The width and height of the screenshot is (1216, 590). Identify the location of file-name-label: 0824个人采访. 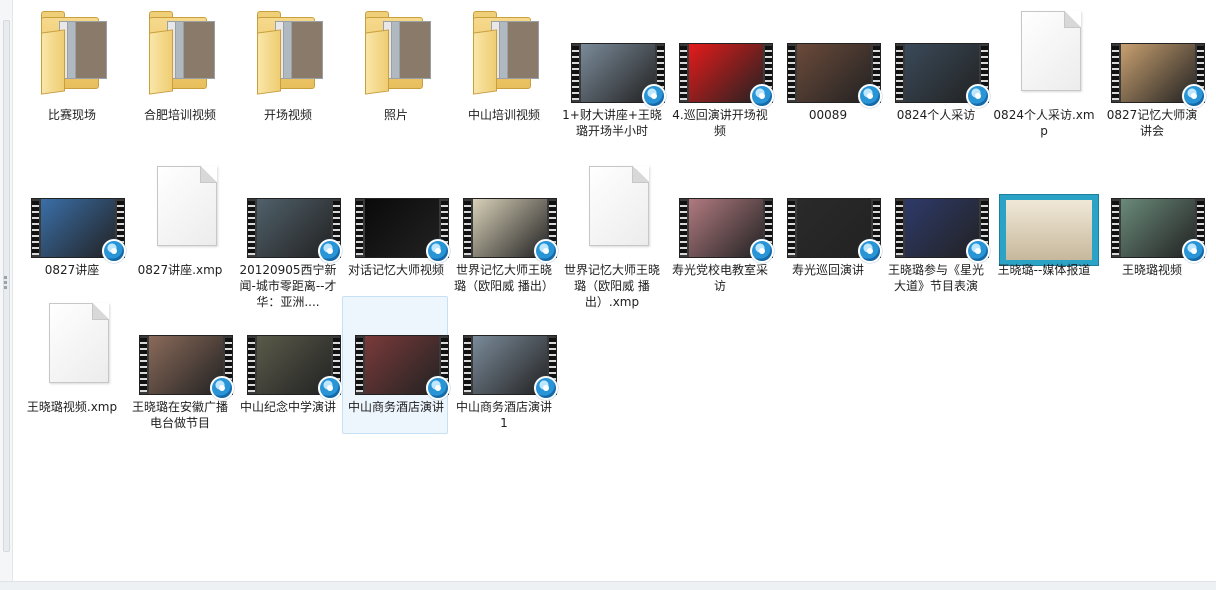
(936, 115).